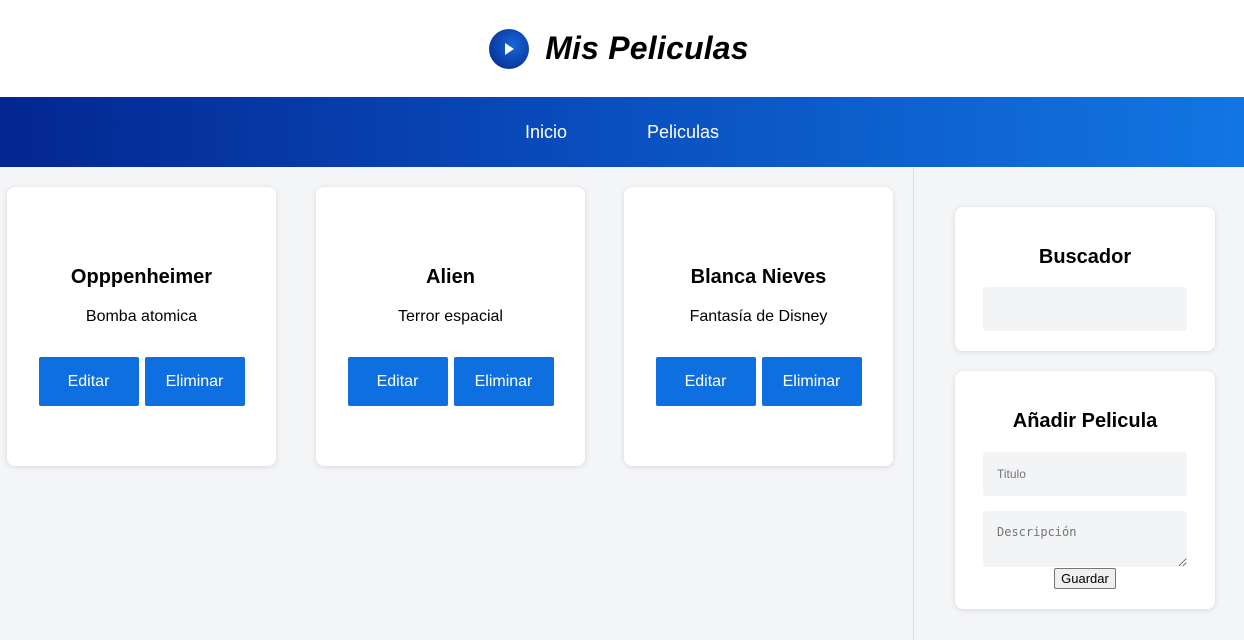  Describe the element at coordinates (141, 277) in the screenshot. I see `movie-title: Opppenheimer` at that location.